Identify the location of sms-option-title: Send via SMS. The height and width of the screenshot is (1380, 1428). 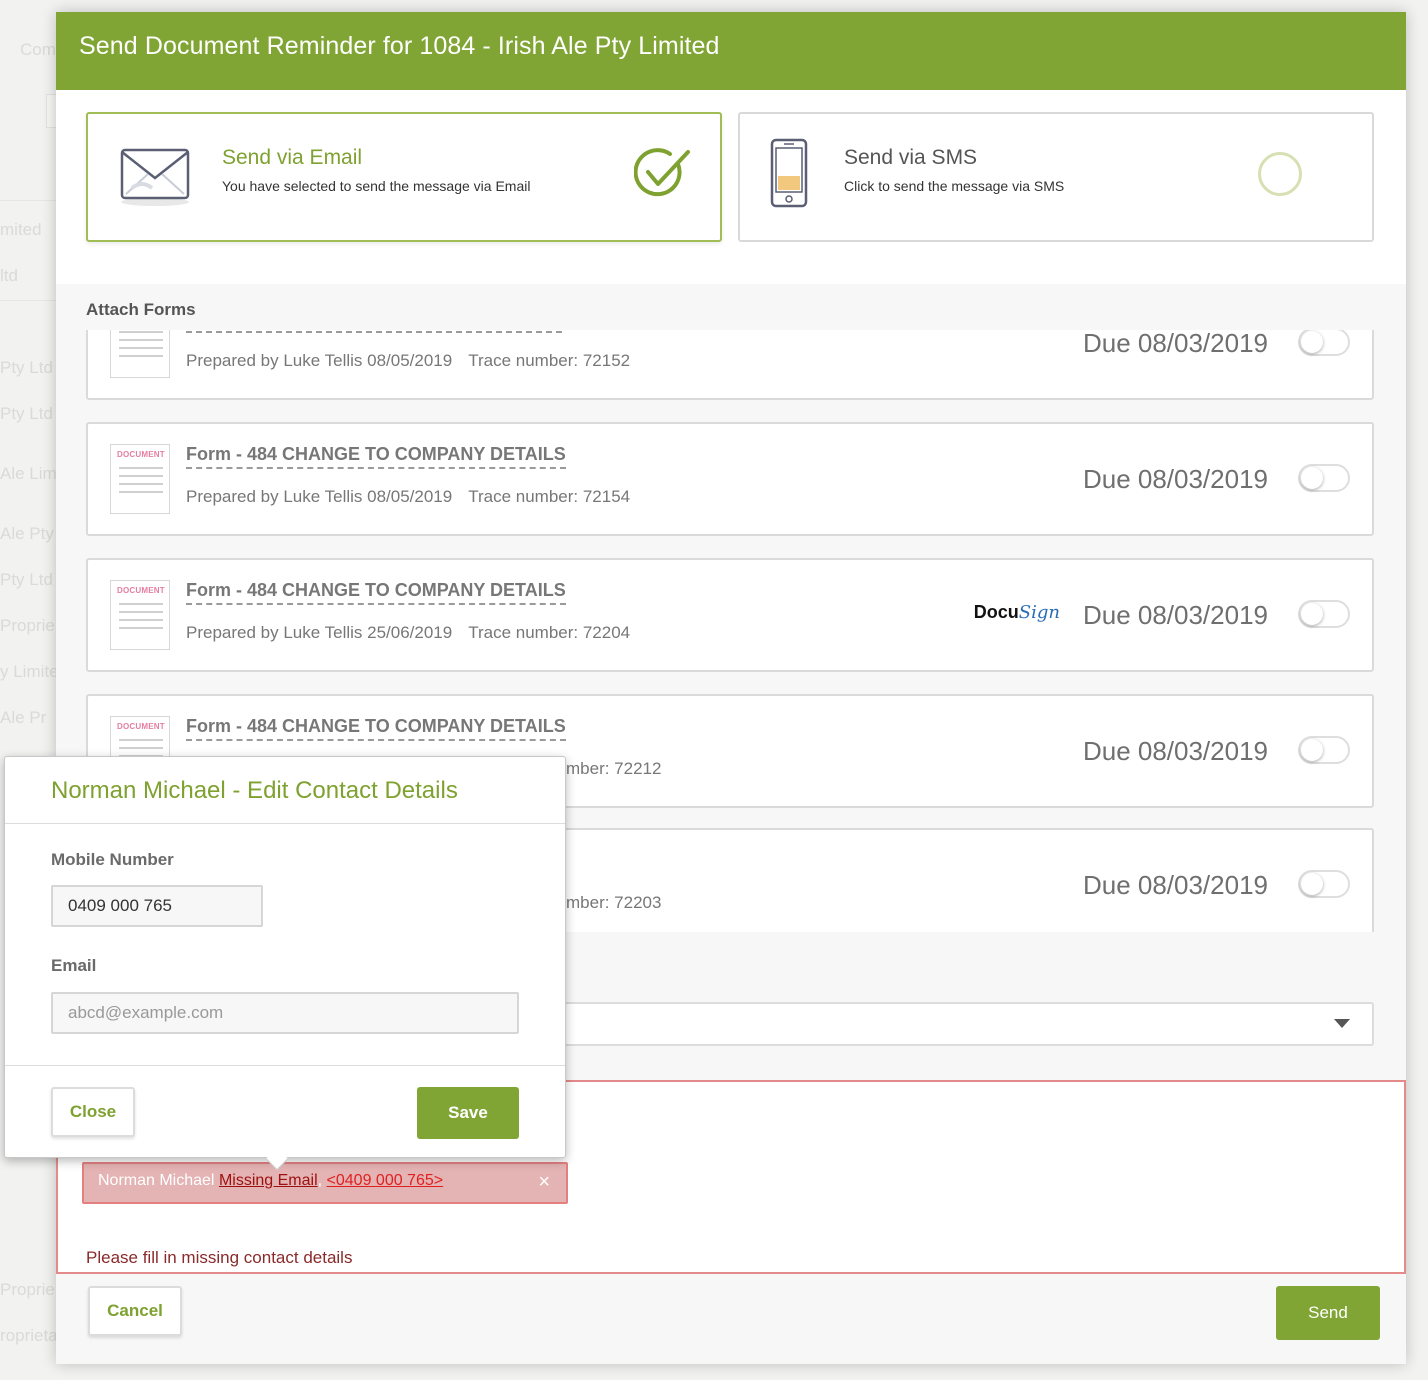
(911, 157).